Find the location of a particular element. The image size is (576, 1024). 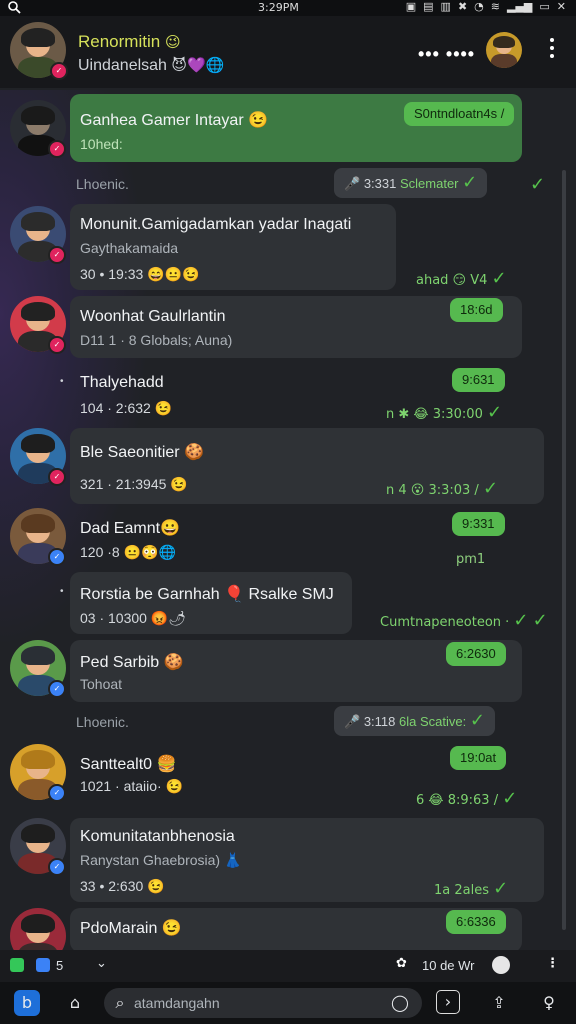

time-pill: 6:2630 is located at coordinates (476, 654).